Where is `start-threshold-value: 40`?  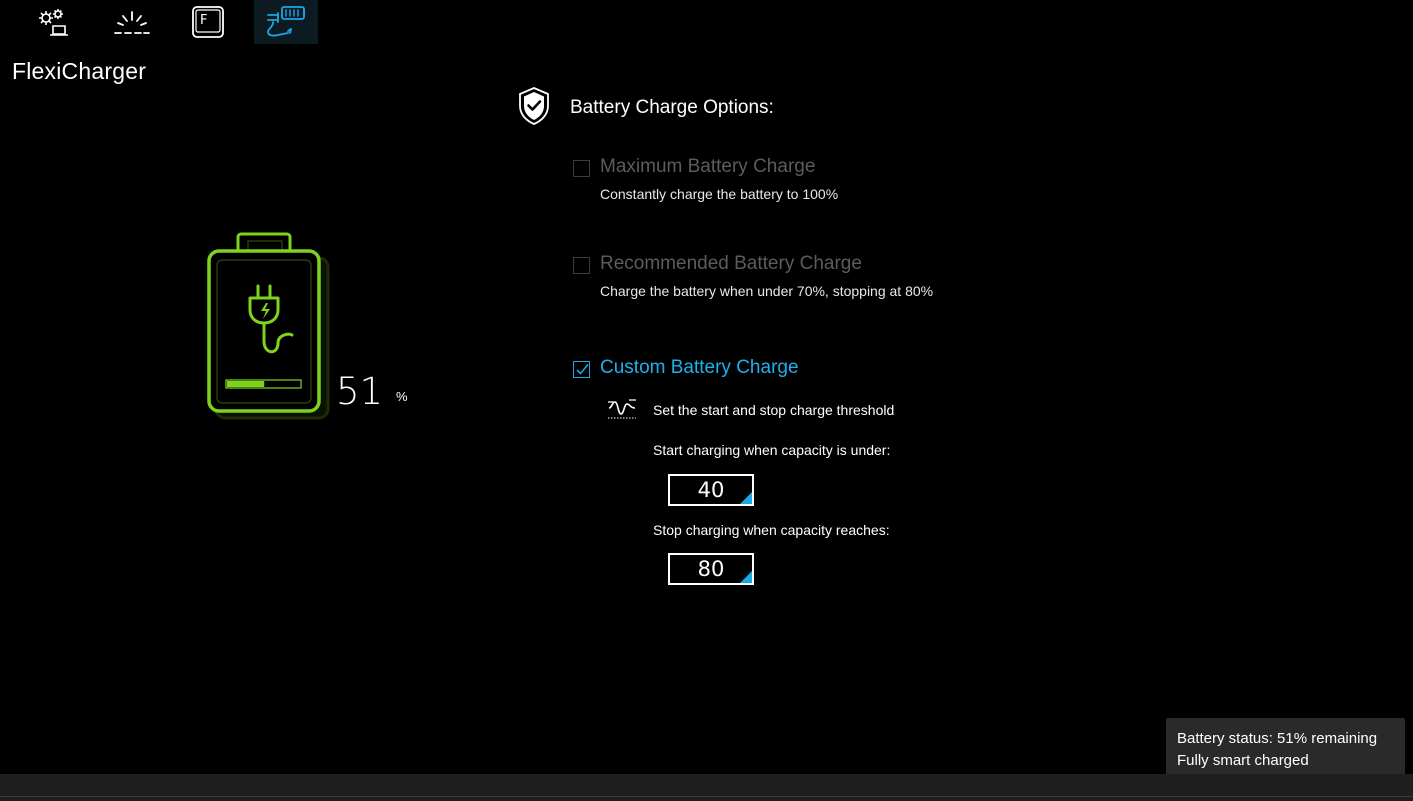 start-threshold-value: 40 is located at coordinates (711, 490).